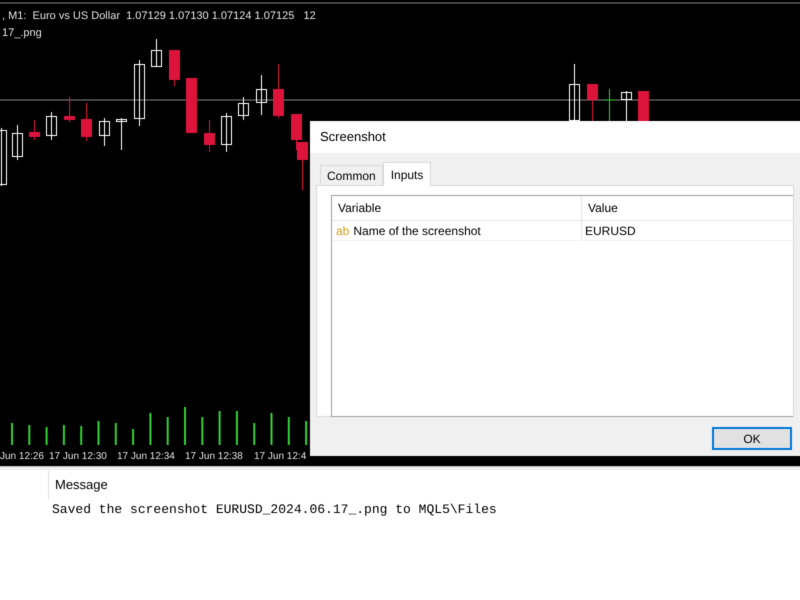 The height and width of the screenshot is (600, 800). What do you see at coordinates (81, 485) in the screenshot?
I see `column-header: Message` at bounding box center [81, 485].